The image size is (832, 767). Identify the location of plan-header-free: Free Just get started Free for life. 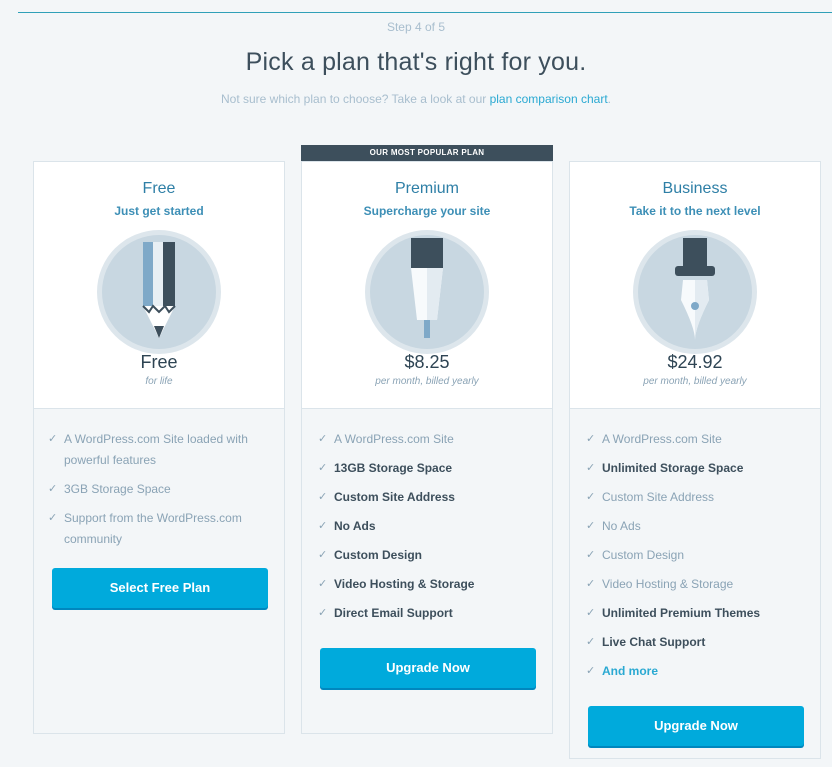
(159, 285).